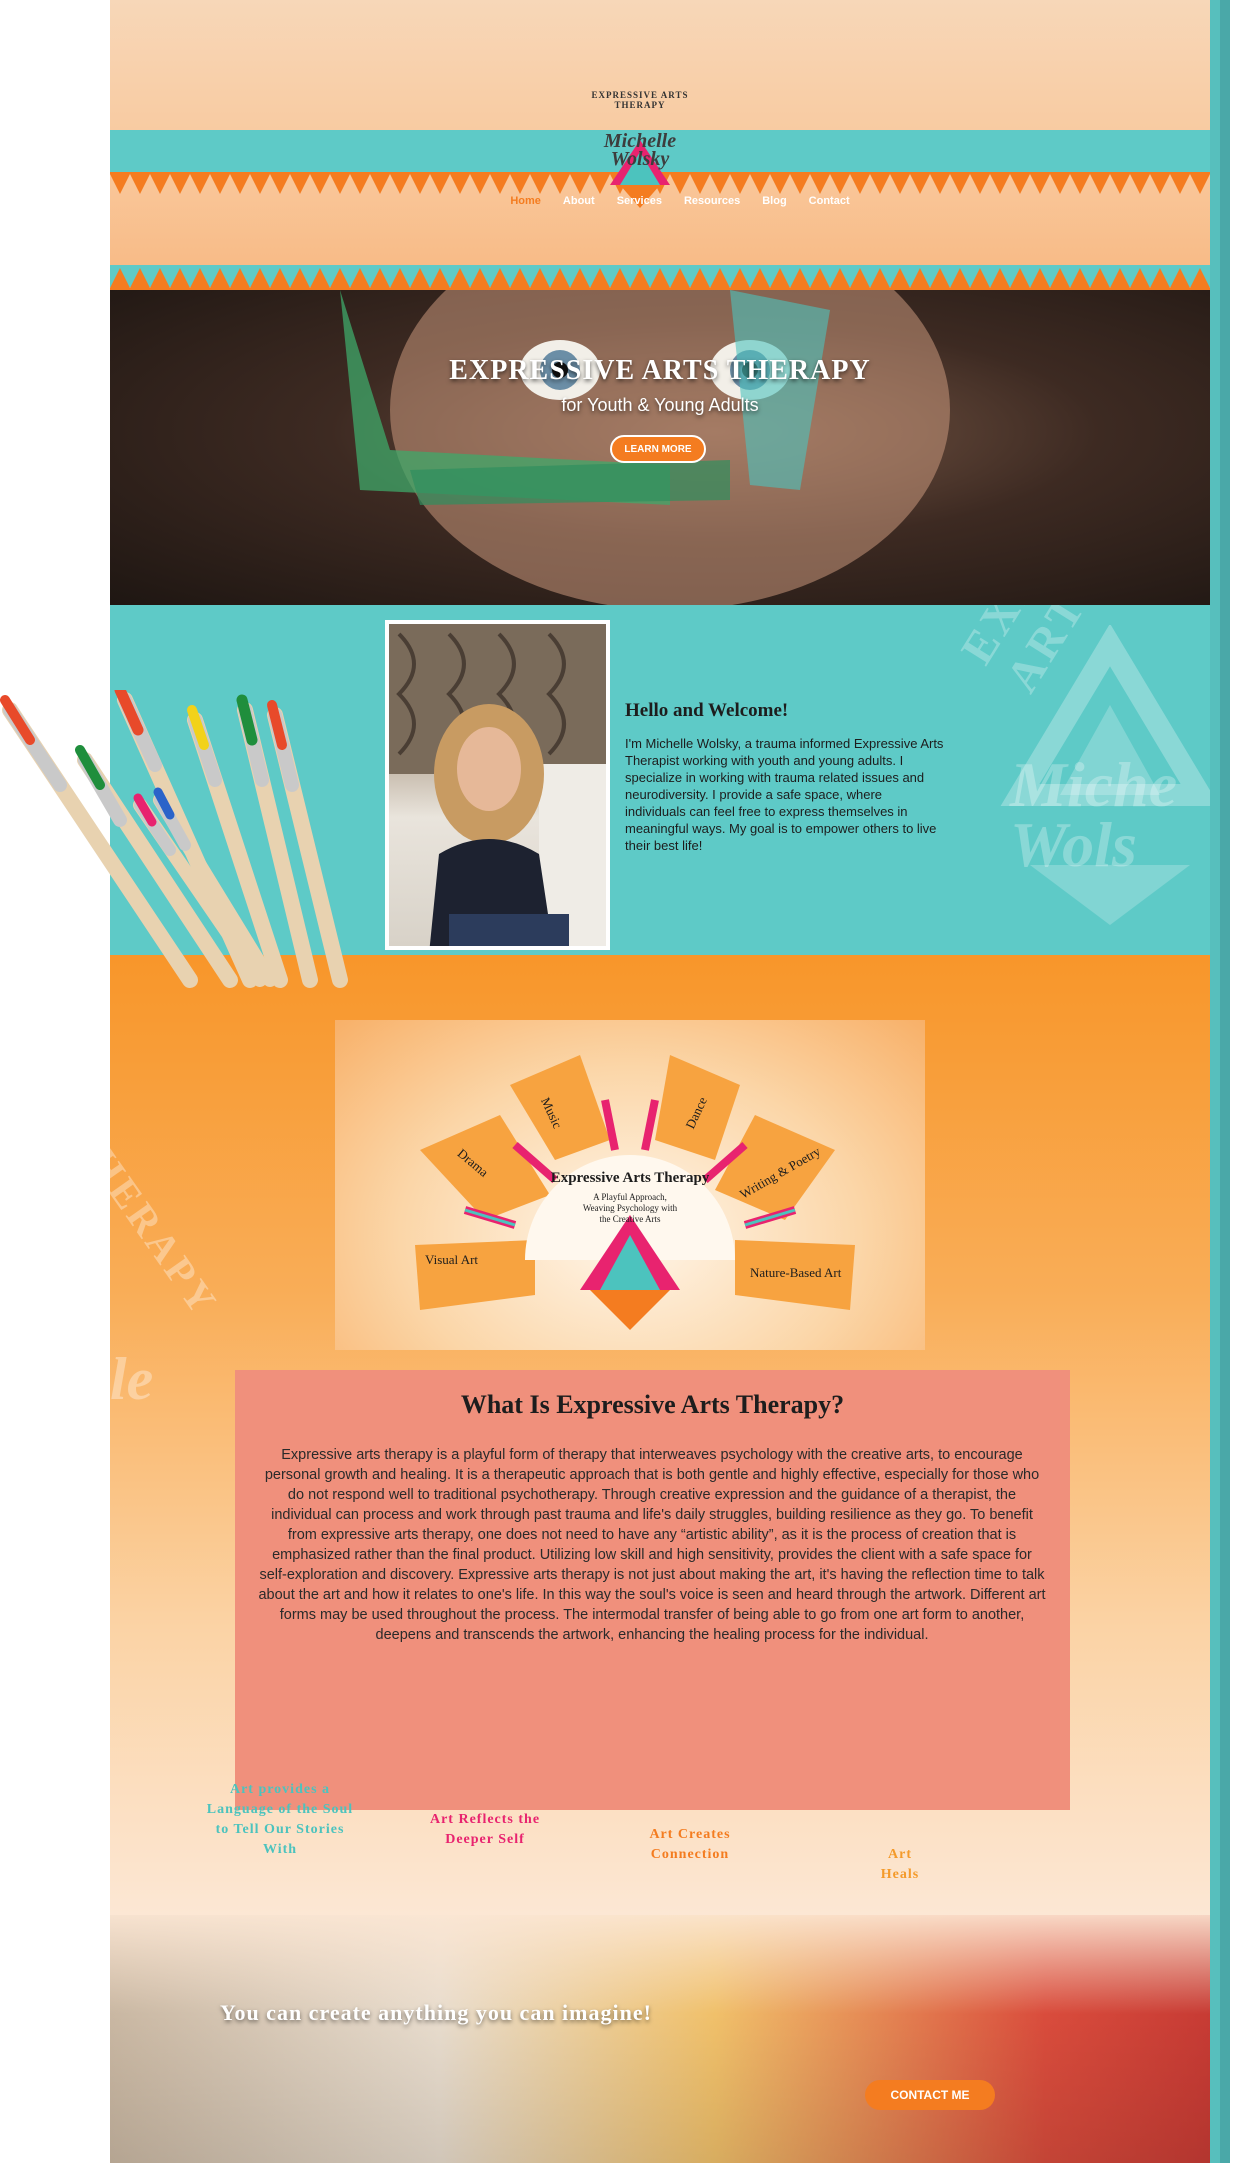 Image resolution: width=1250 pixels, height=2163 pixels. I want to click on paint-brushes-image, so click(174, 839).